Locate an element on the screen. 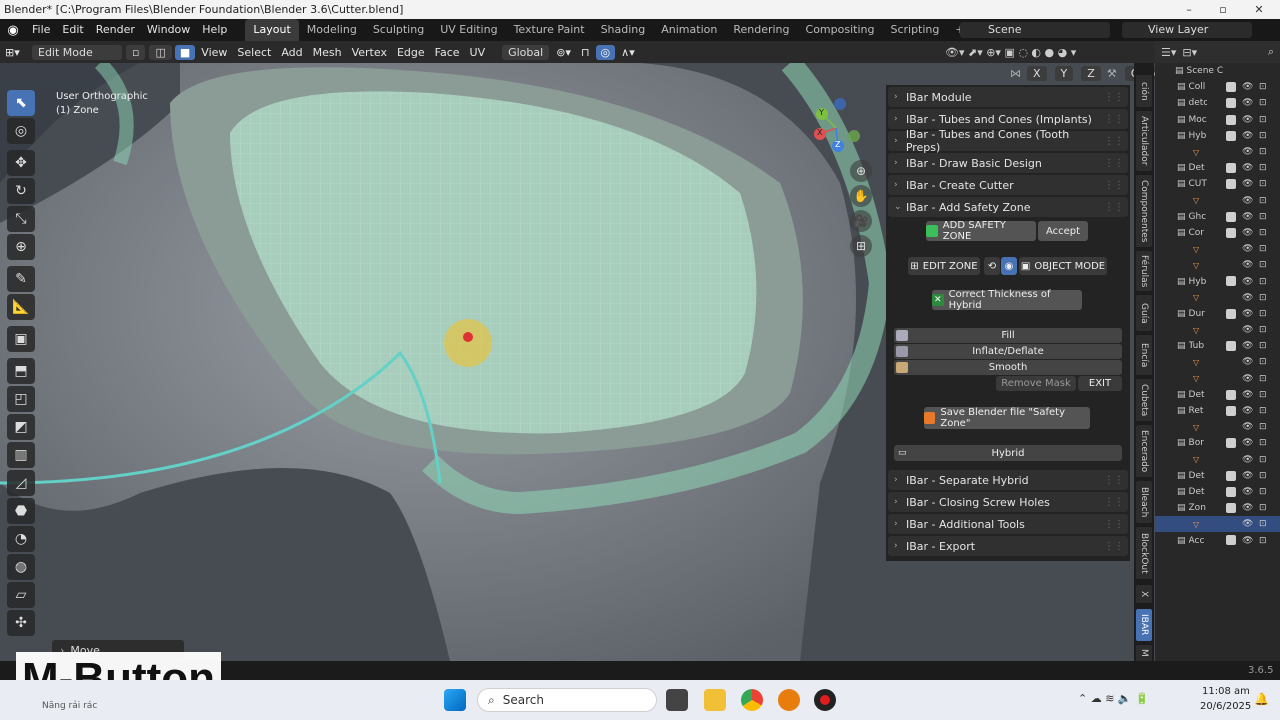  pivot-icon: ⊚▾ is located at coordinates (563, 52).